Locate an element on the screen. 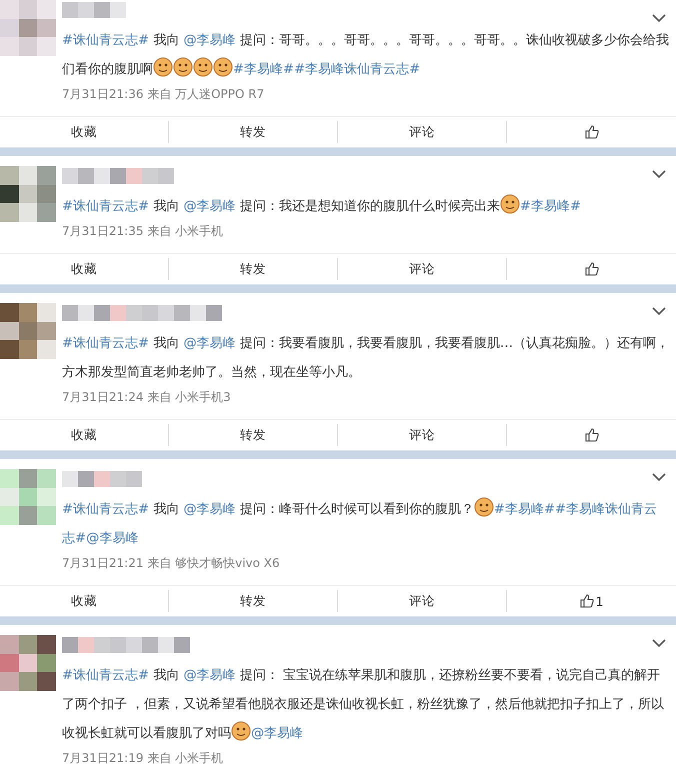  like-button: 1 is located at coordinates (591, 601).